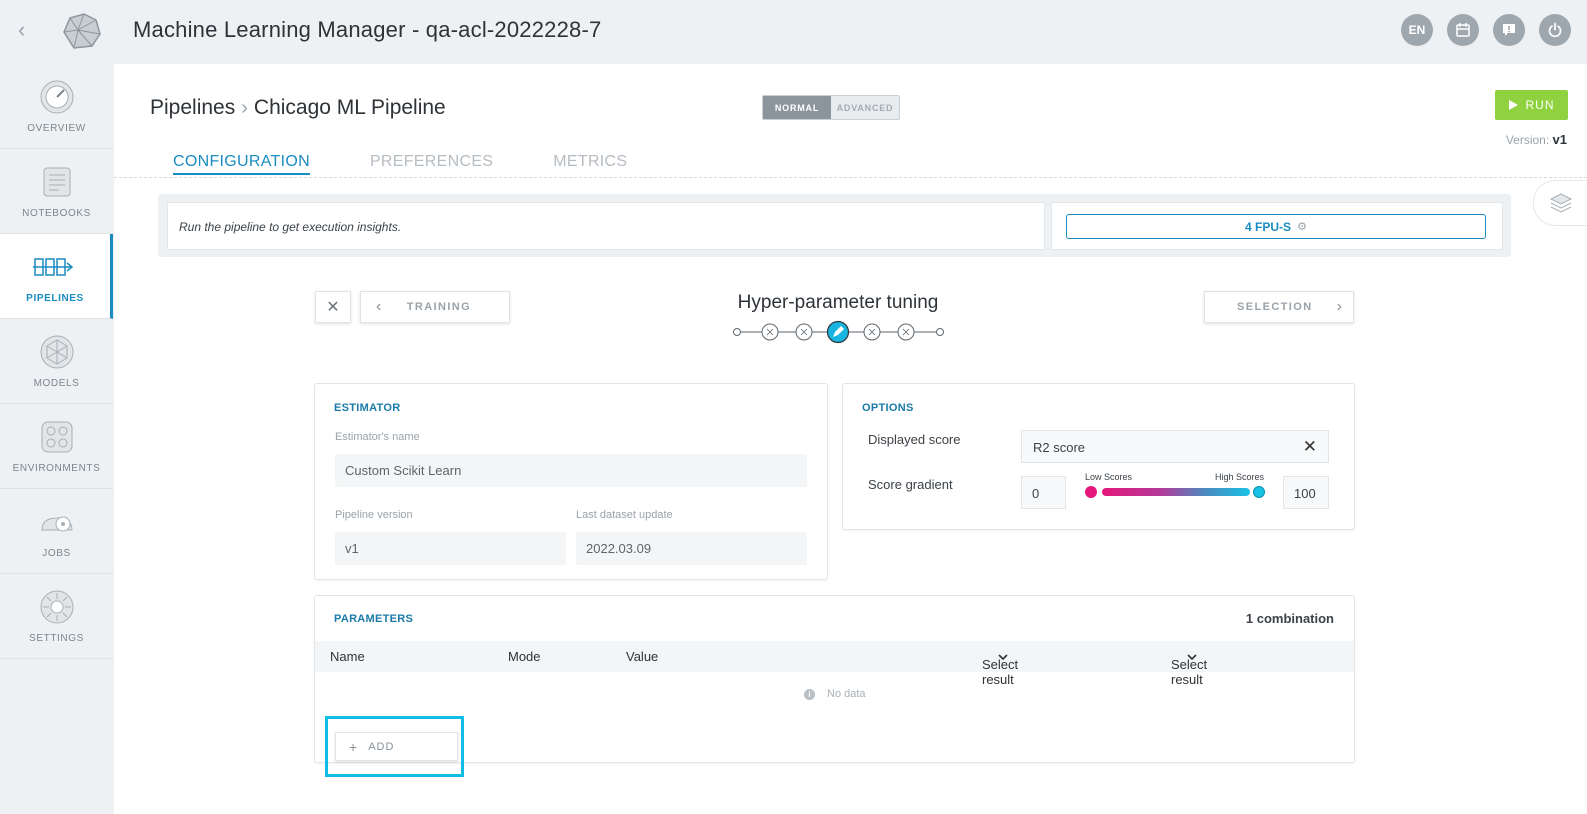  What do you see at coordinates (624, 515) in the screenshot?
I see `dataset-update-label: Last dataset update` at bounding box center [624, 515].